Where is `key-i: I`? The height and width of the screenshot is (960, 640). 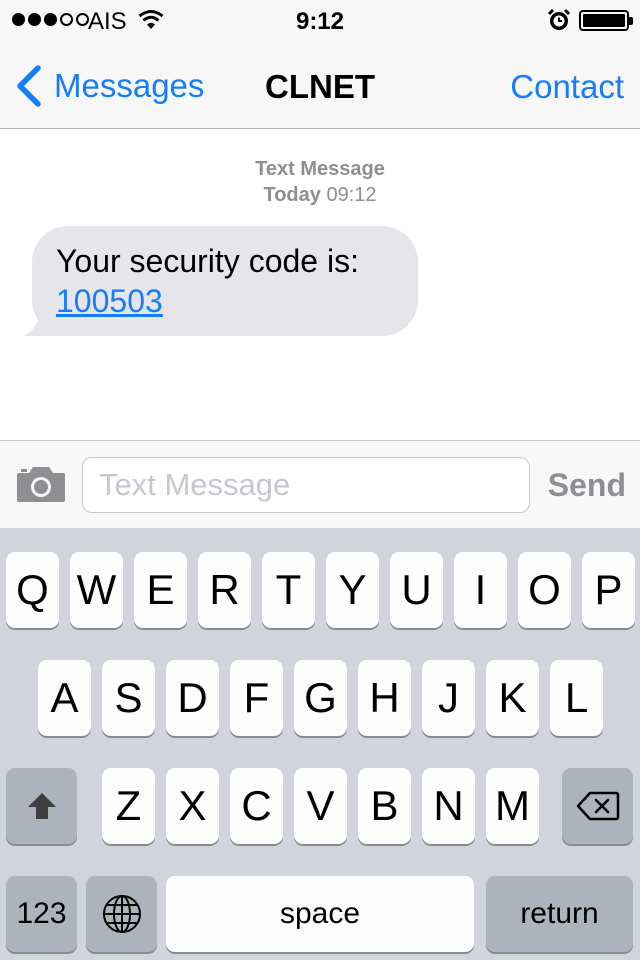 key-i: I is located at coordinates (480, 590).